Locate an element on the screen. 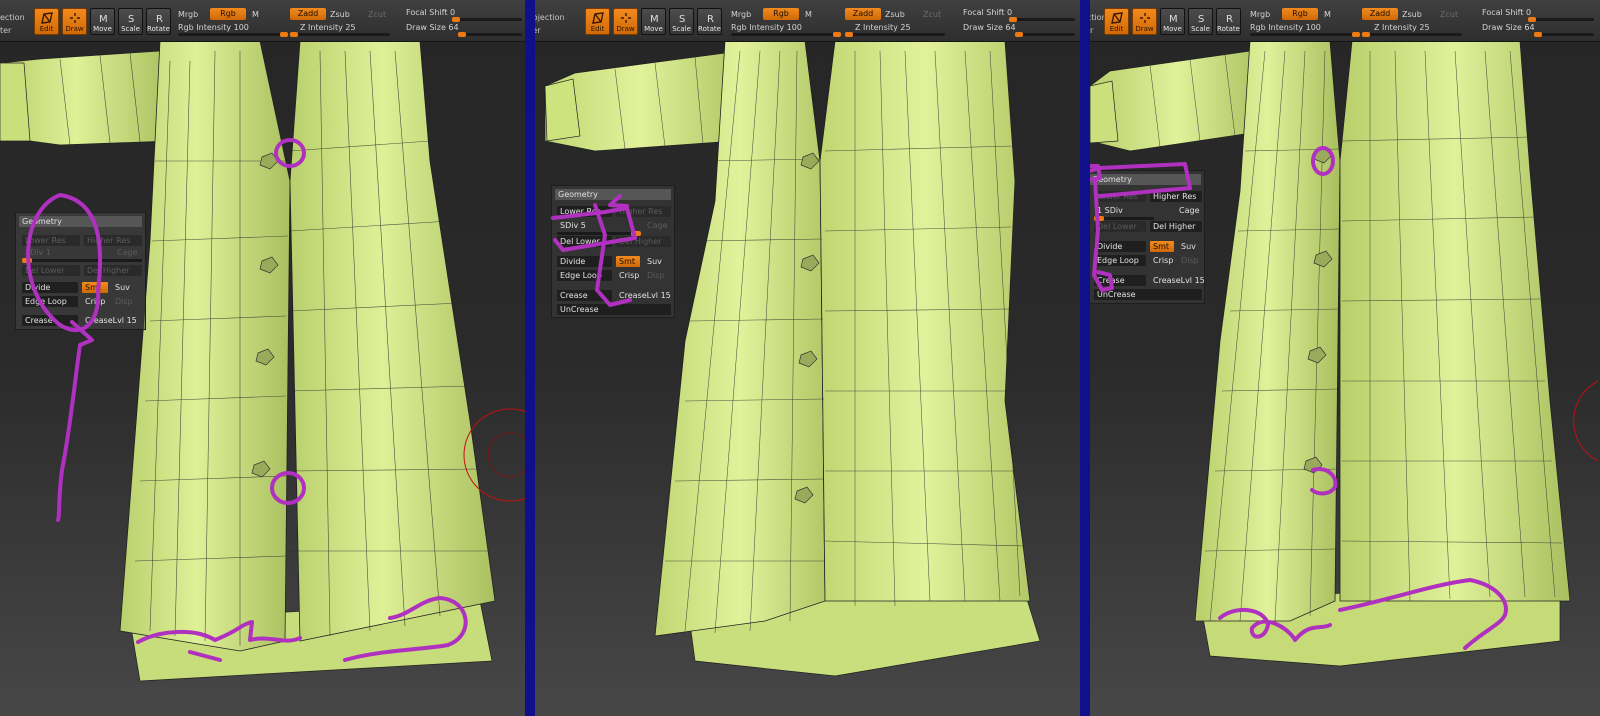  sdiv-slider-label: 1 SDiv is located at coordinates (1120, 210).